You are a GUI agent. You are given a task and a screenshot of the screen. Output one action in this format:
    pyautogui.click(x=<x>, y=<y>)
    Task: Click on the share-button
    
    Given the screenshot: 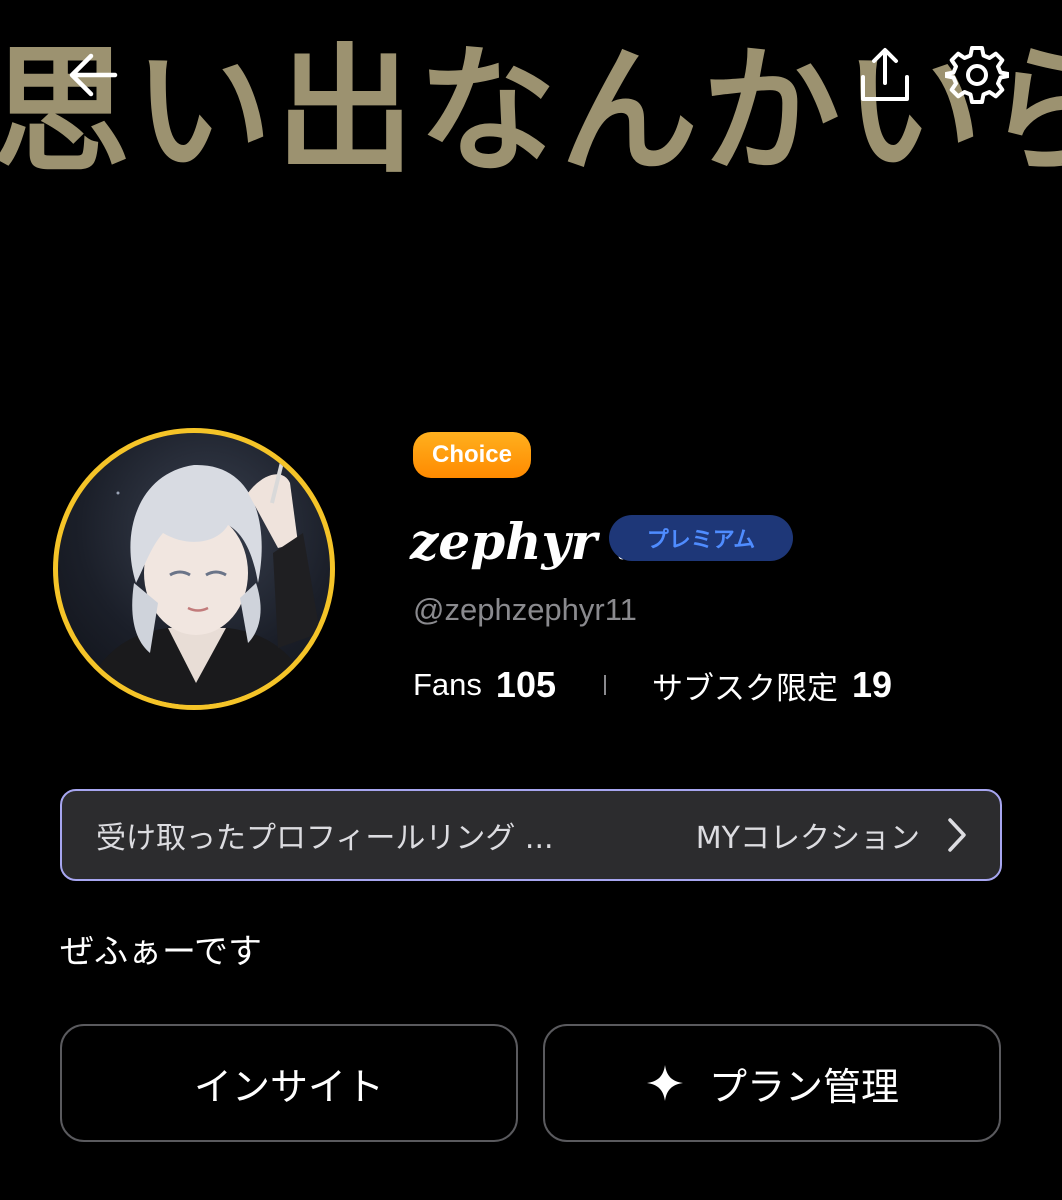 What is the action you would take?
    pyautogui.click(x=885, y=75)
    